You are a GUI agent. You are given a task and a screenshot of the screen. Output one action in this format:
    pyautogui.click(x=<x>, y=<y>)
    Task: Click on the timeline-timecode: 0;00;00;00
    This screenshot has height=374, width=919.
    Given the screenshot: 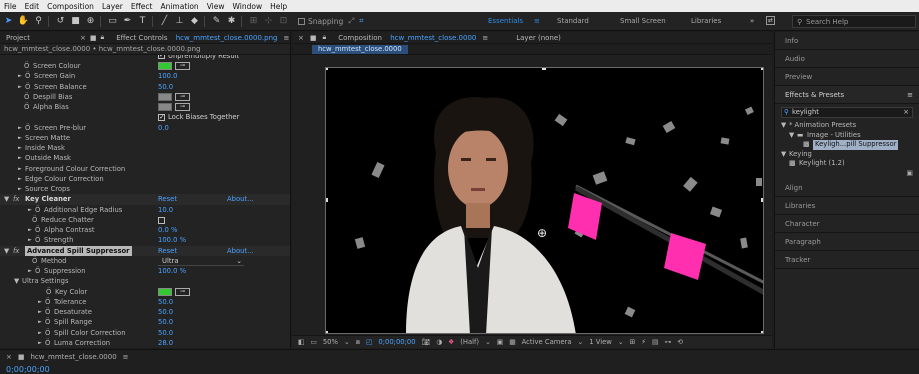 What is the action you would take?
    pyautogui.click(x=28, y=369)
    